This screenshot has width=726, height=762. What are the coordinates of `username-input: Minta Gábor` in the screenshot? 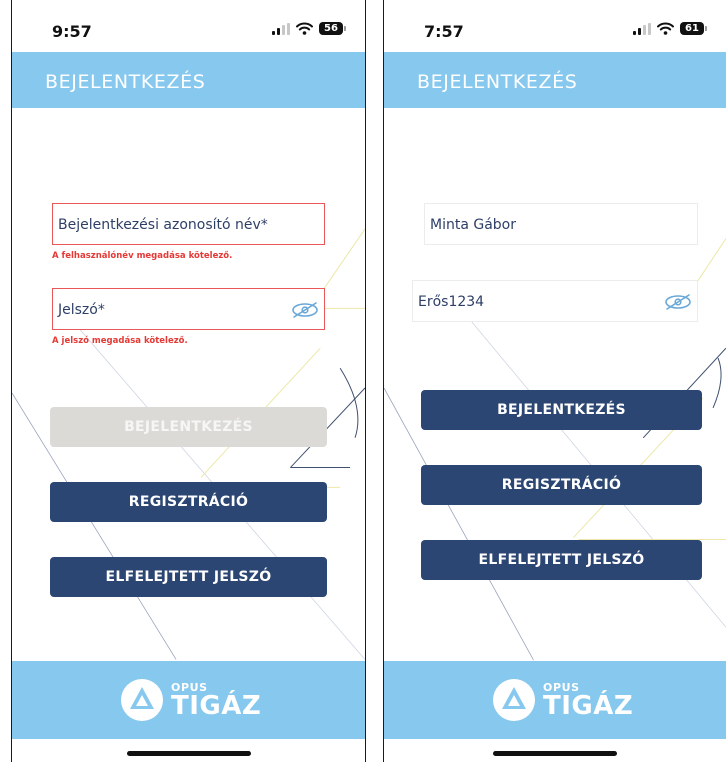 It's located at (561, 224).